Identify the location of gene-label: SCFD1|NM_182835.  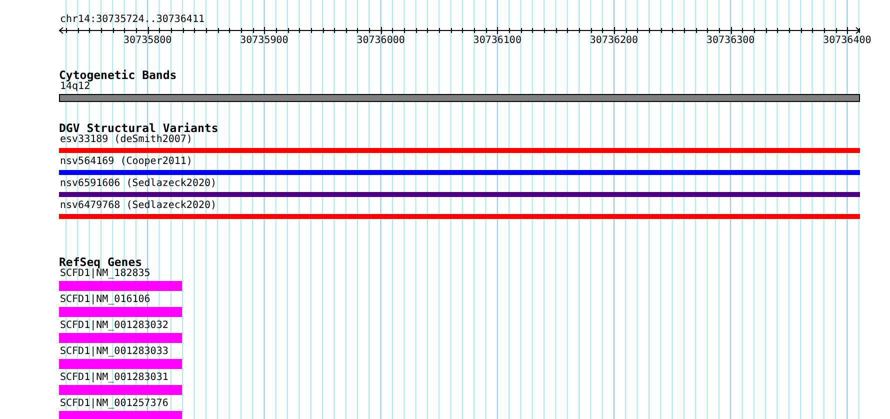
(105, 274).